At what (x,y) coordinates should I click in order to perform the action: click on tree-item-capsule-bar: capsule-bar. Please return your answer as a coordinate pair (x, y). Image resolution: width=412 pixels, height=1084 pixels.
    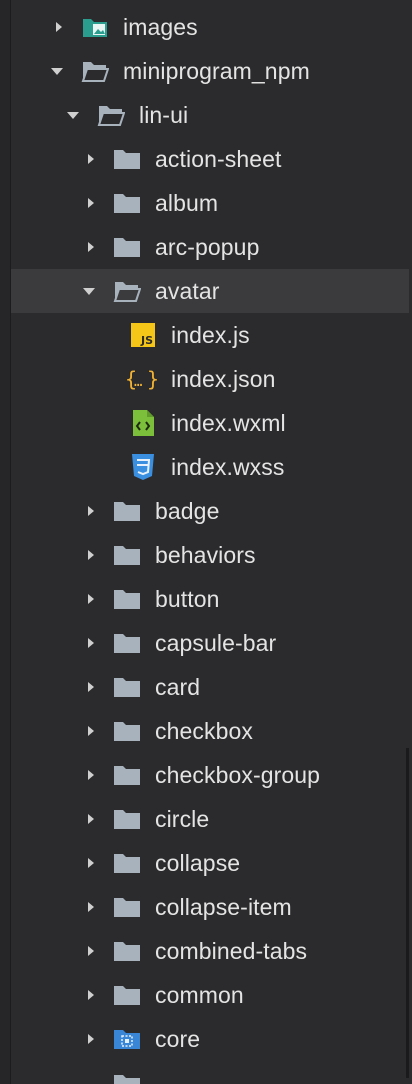
    Looking at the image, I should click on (210, 643).